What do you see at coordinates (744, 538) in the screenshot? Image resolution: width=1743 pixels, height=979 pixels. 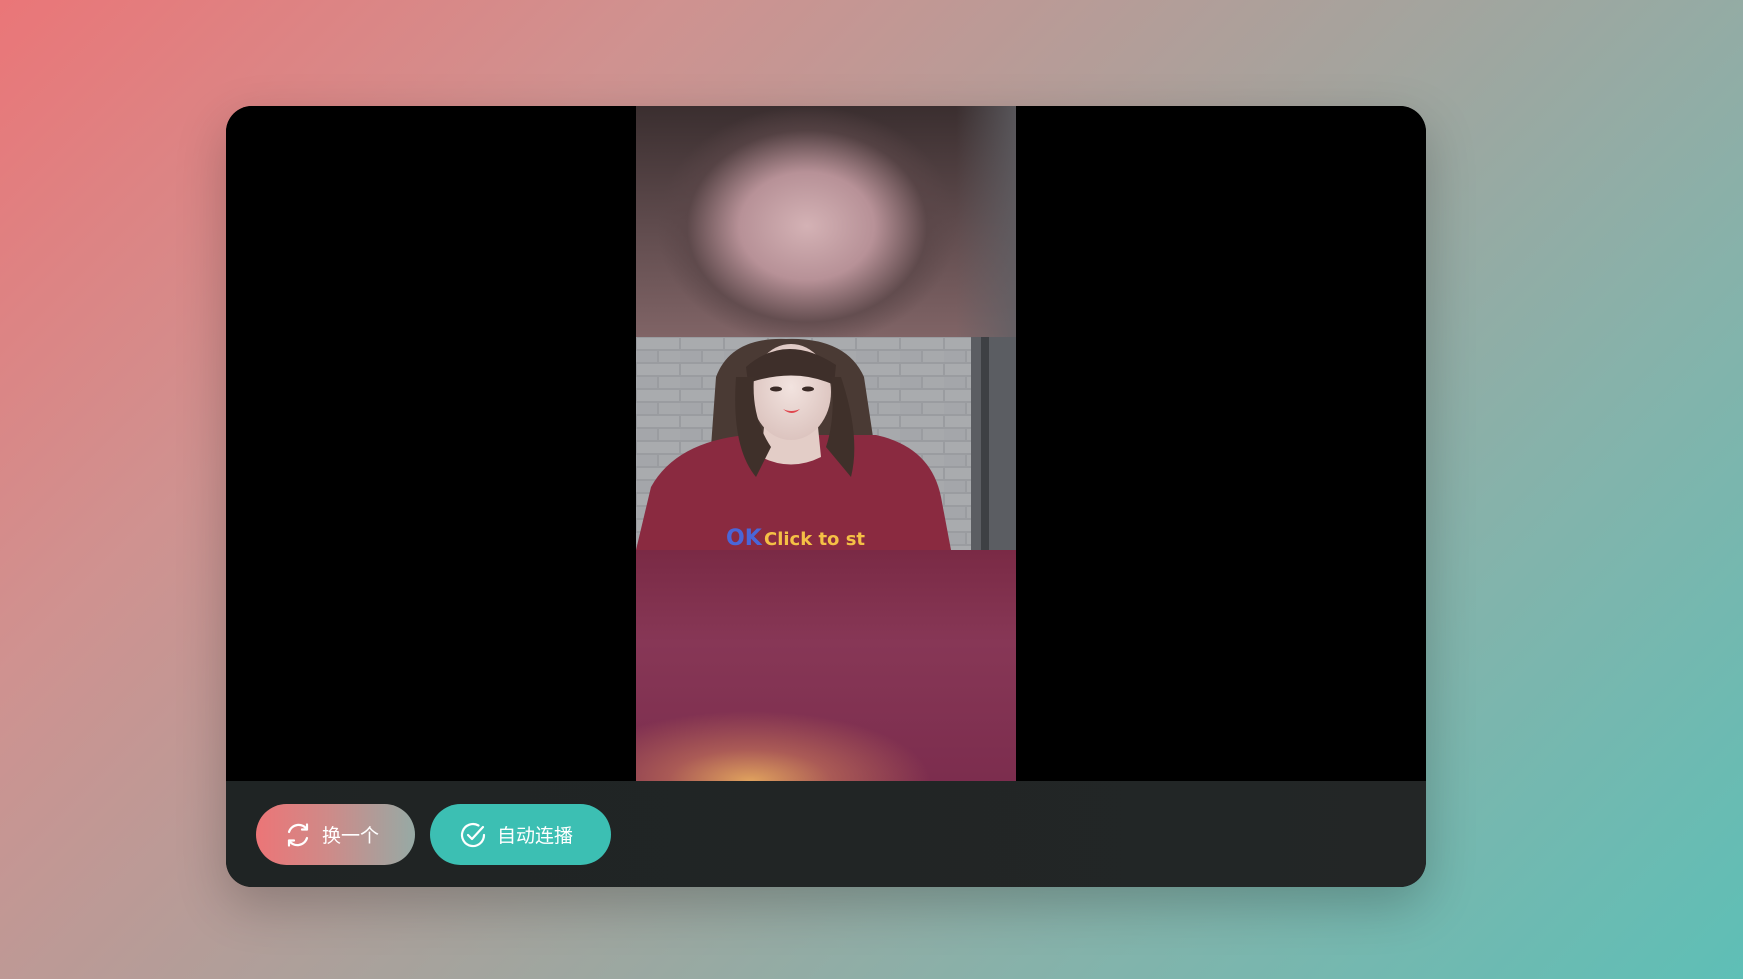 I see `svg-text: OK` at bounding box center [744, 538].